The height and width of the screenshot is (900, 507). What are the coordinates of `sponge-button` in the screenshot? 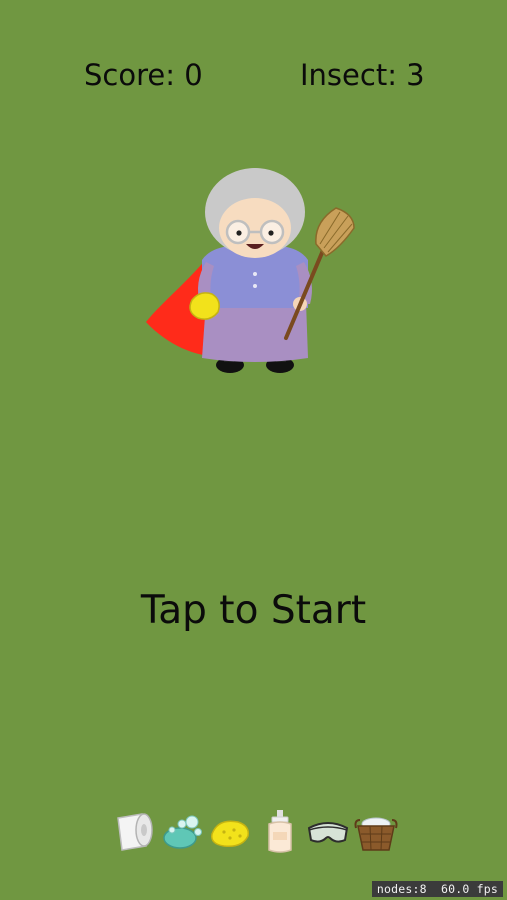 It's located at (230, 832).